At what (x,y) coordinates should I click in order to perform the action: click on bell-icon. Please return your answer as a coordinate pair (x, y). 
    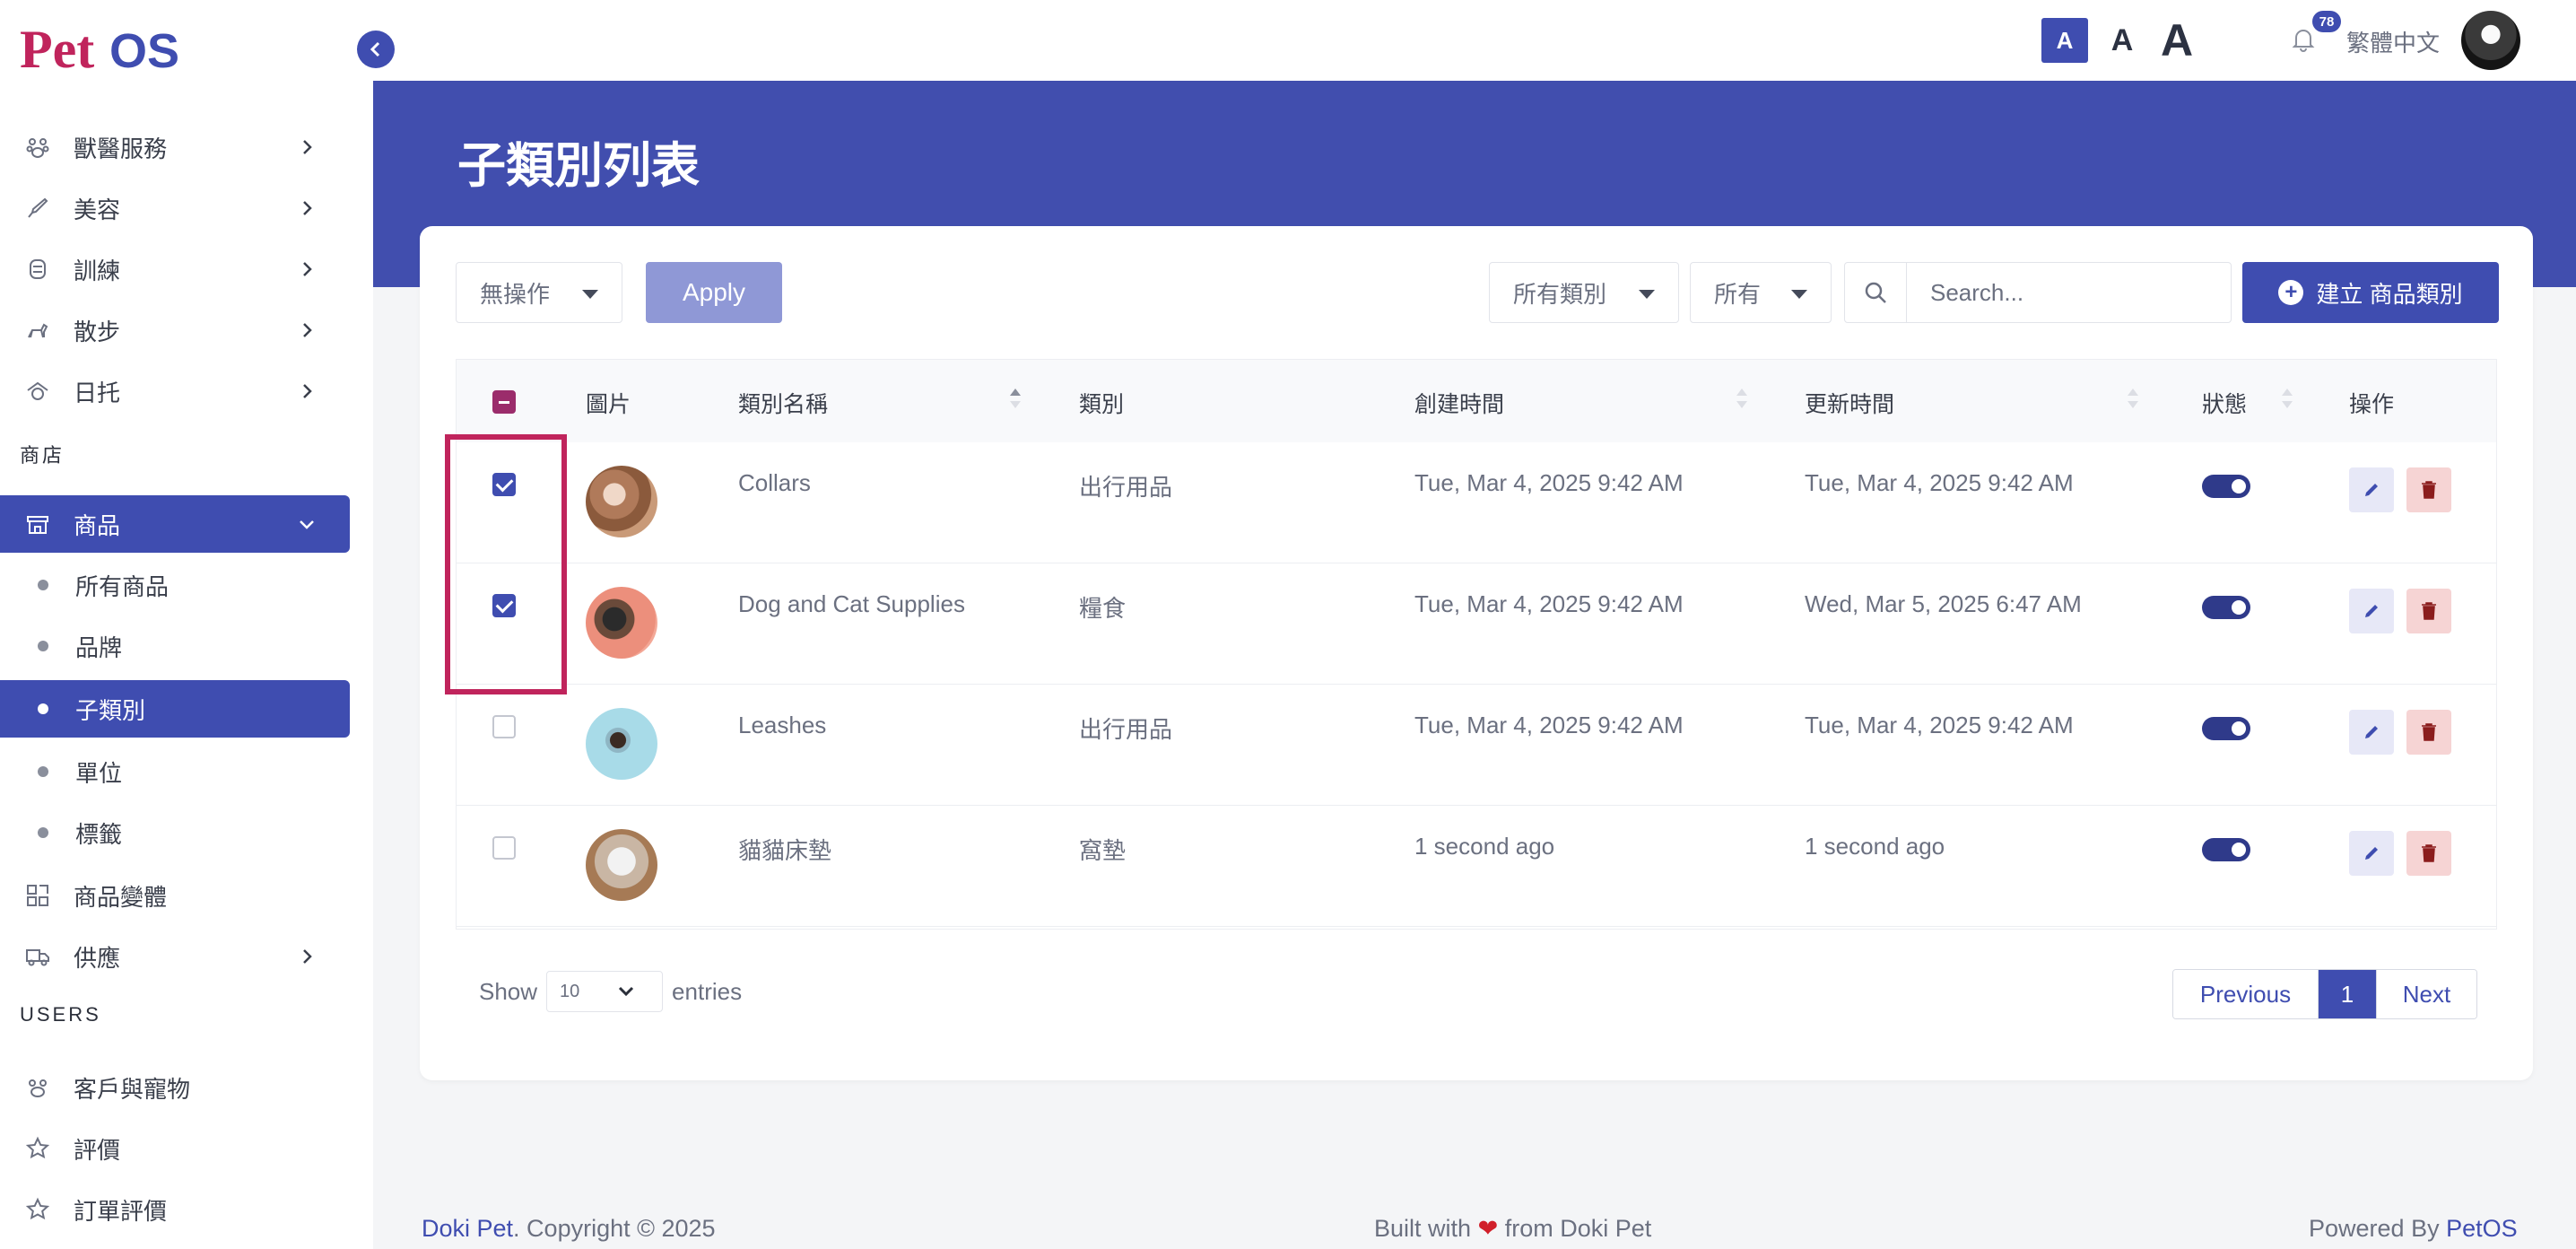
    Looking at the image, I should click on (2303, 39).